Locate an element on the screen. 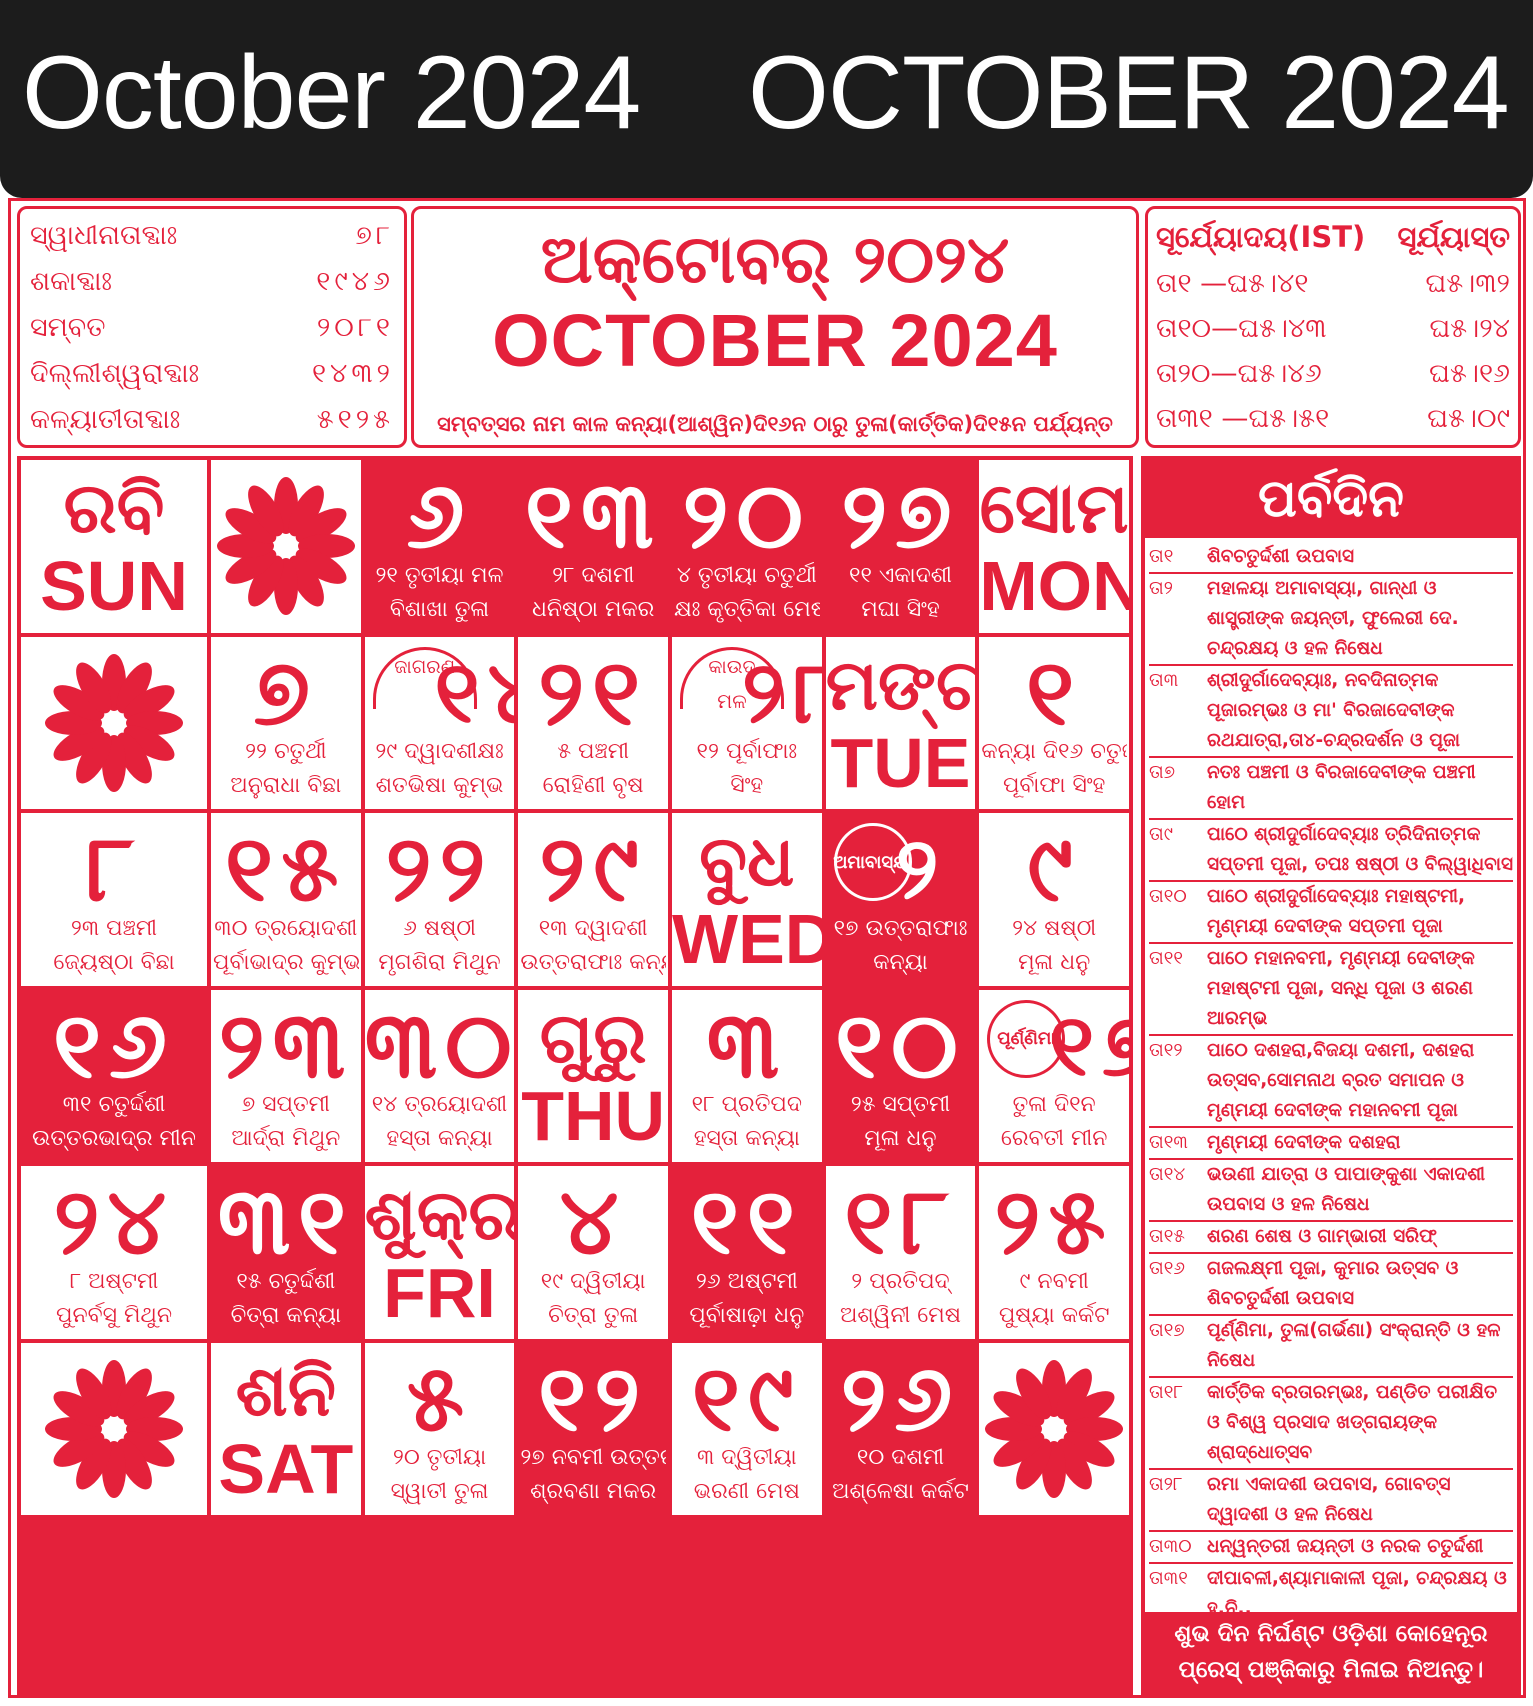 The image size is (1533, 1706). date-number: ୨୨ is located at coordinates (439, 869).